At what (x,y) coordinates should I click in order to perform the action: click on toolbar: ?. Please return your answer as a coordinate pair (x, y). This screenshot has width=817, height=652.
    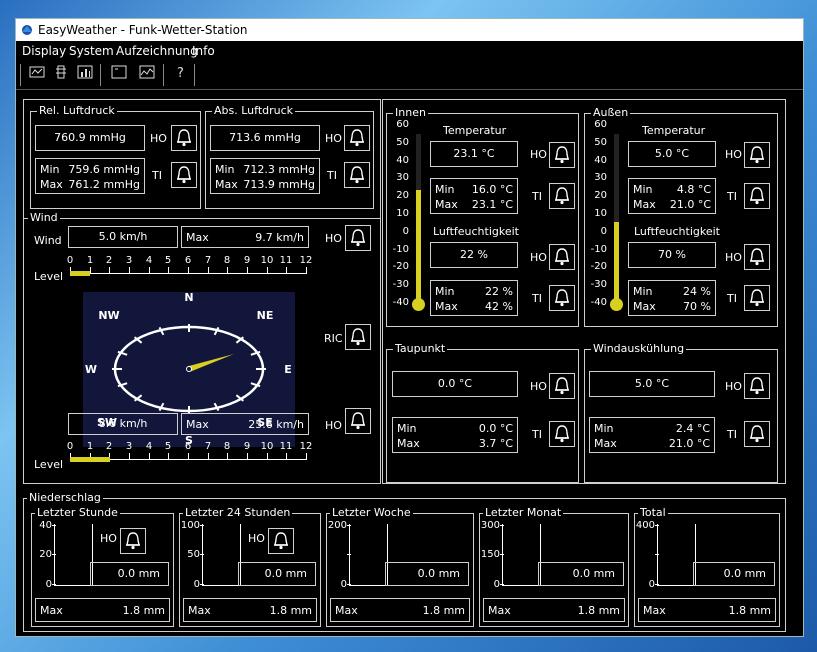
    Looking at the image, I should click on (409, 75).